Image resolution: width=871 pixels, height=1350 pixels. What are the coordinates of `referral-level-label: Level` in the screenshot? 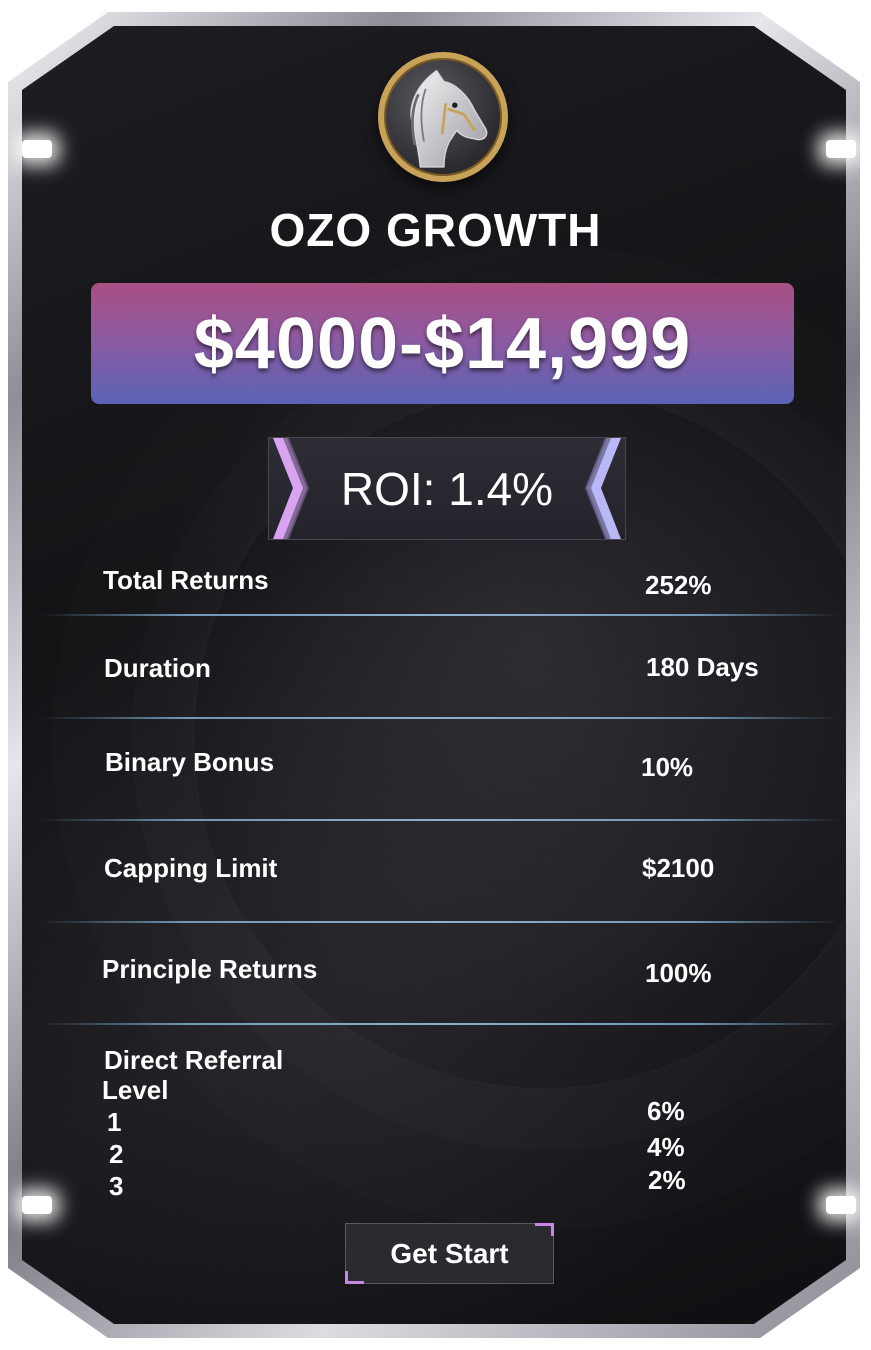 It's located at (135, 1090).